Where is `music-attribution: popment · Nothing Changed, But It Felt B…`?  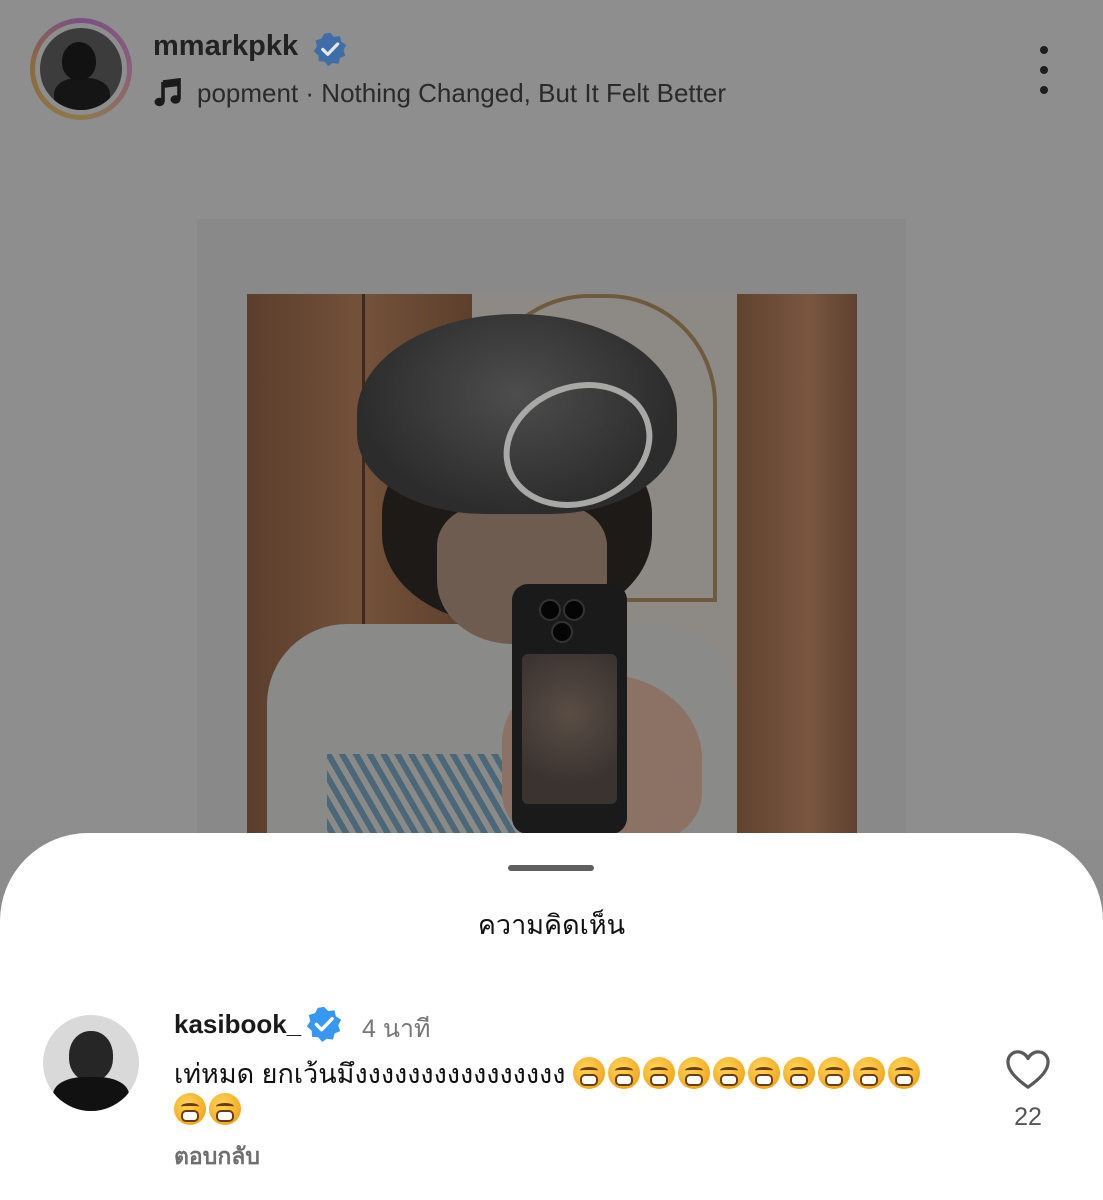
music-attribution: popment · Nothing Changed, But It Felt B… is located at coordinates (439, 93).